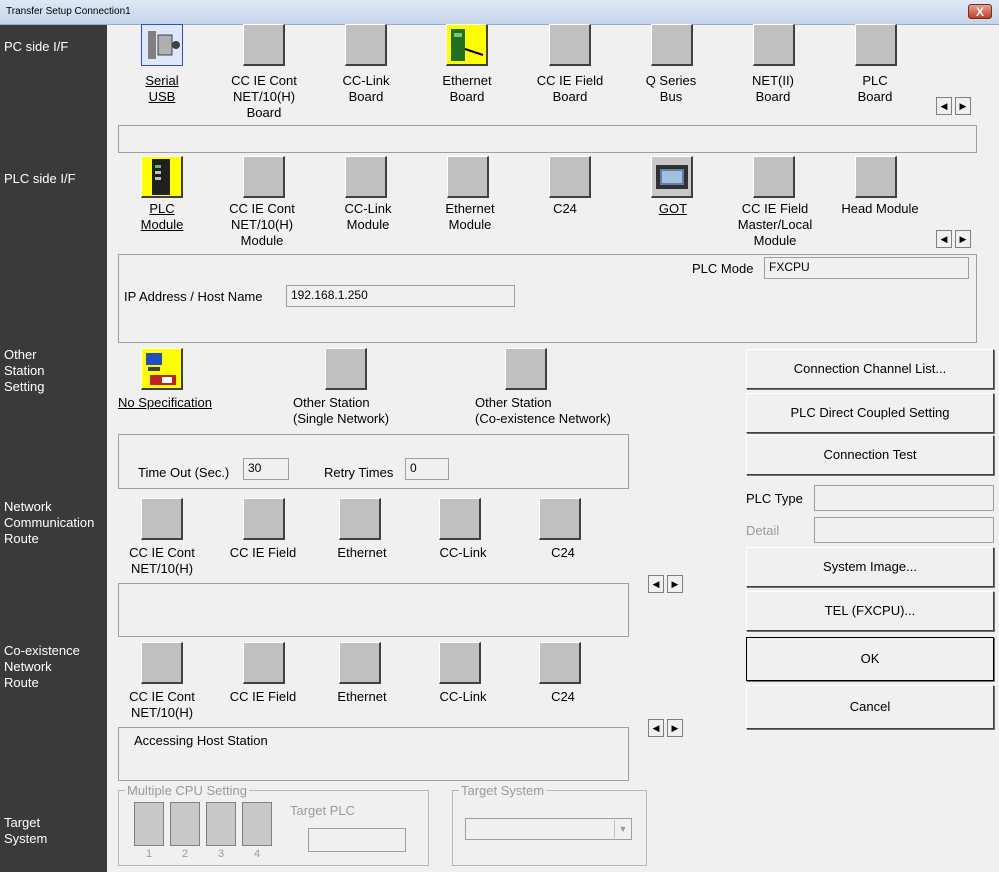 The height and width of the screenshot is (872, 999). I want to click on cc-link-board-tile, so click(366, 45).